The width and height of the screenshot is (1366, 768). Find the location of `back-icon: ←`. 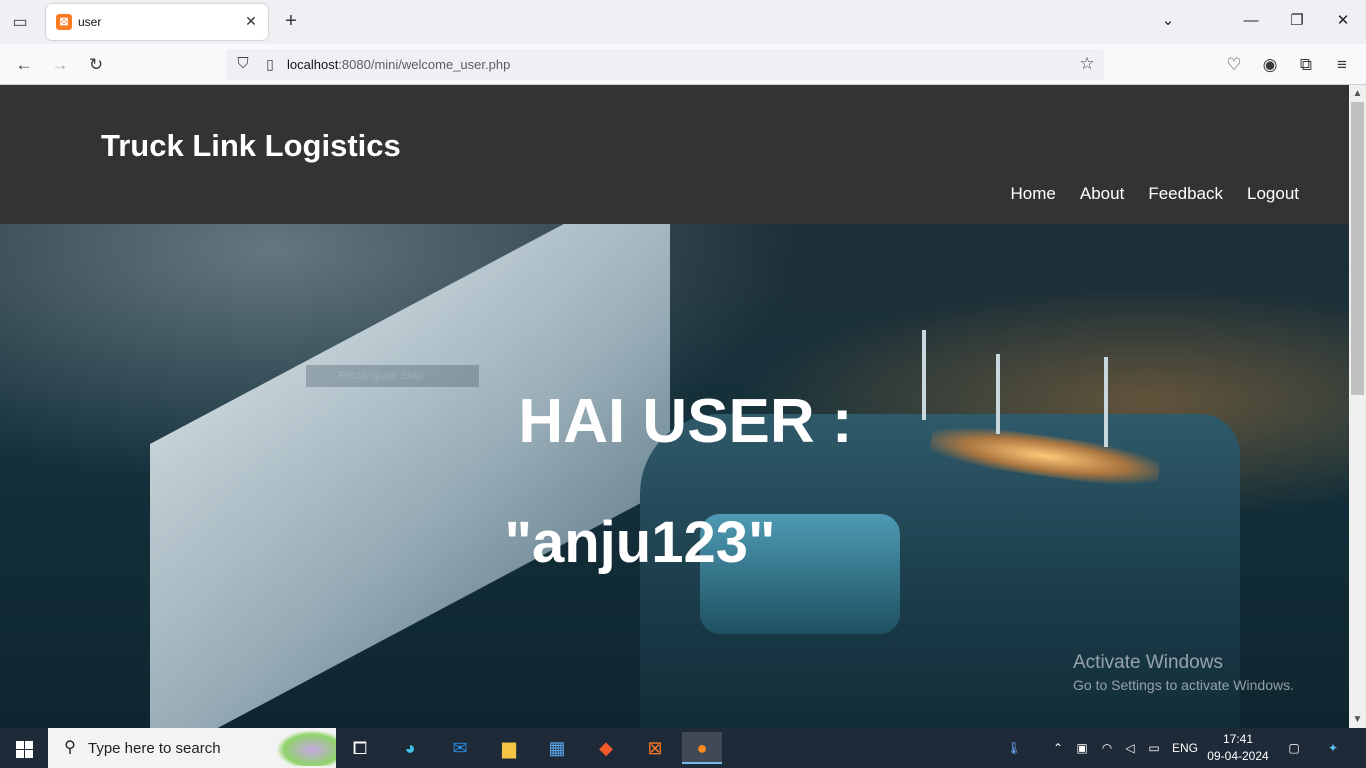

back-icon: ← is located at coordinates (24, 65).